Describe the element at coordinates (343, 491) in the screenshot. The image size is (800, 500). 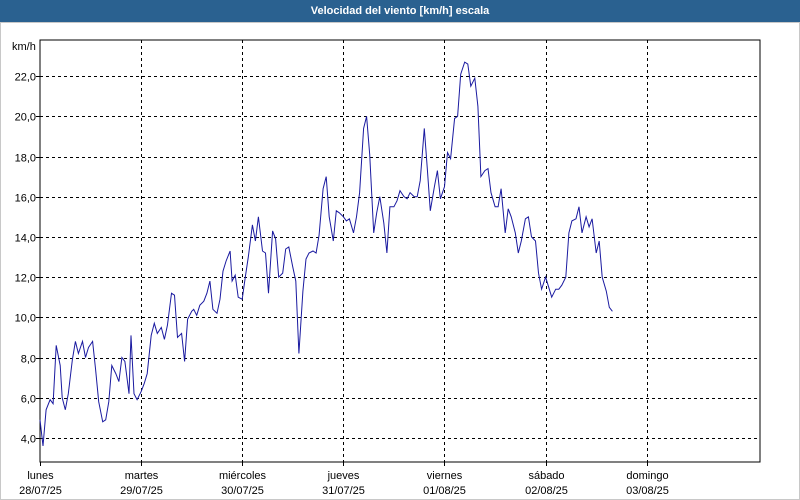
I see `x-tick-label-date: 31/07/25` at that location.